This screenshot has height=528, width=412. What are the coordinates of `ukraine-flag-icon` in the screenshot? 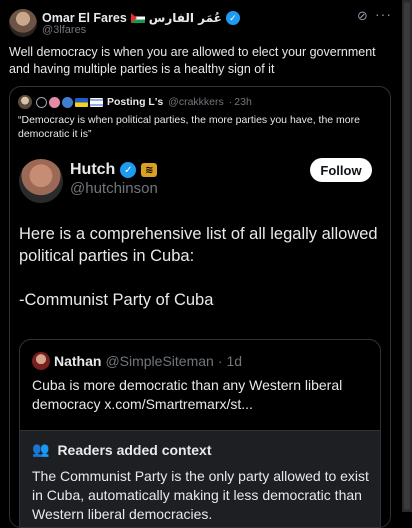 It's located at (81, 102).